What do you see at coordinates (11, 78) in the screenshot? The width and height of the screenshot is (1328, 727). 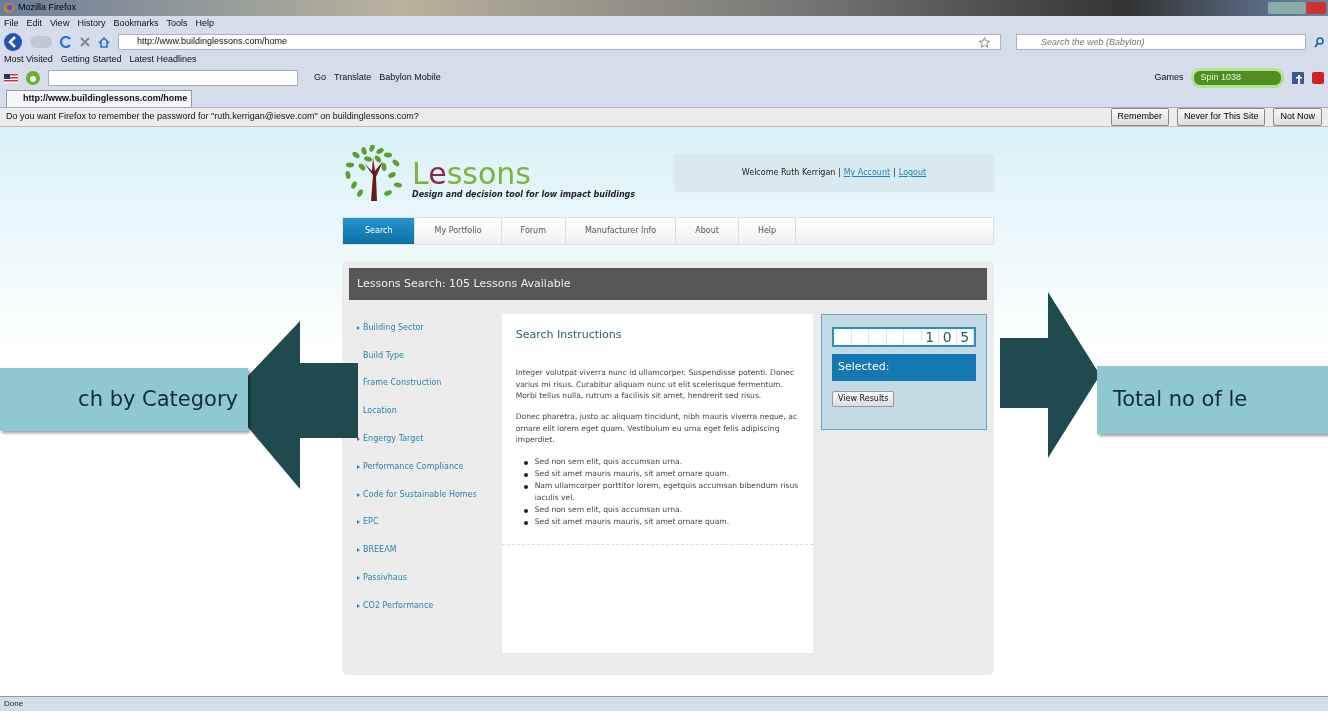 I see `flag-icon` at bounding box center [11, 78].